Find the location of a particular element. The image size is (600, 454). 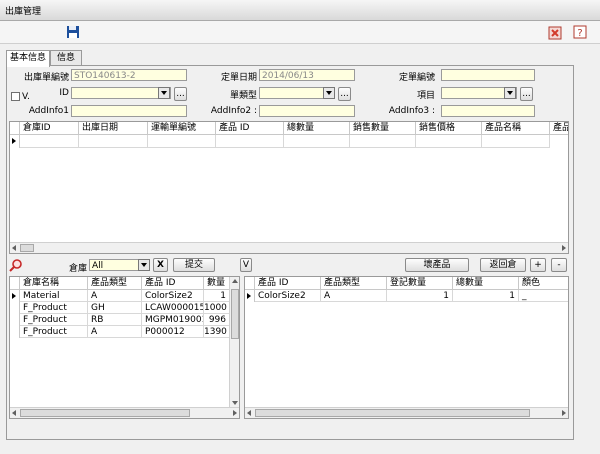

main-grid-hscrollbar is located at coordinates (289, 247).